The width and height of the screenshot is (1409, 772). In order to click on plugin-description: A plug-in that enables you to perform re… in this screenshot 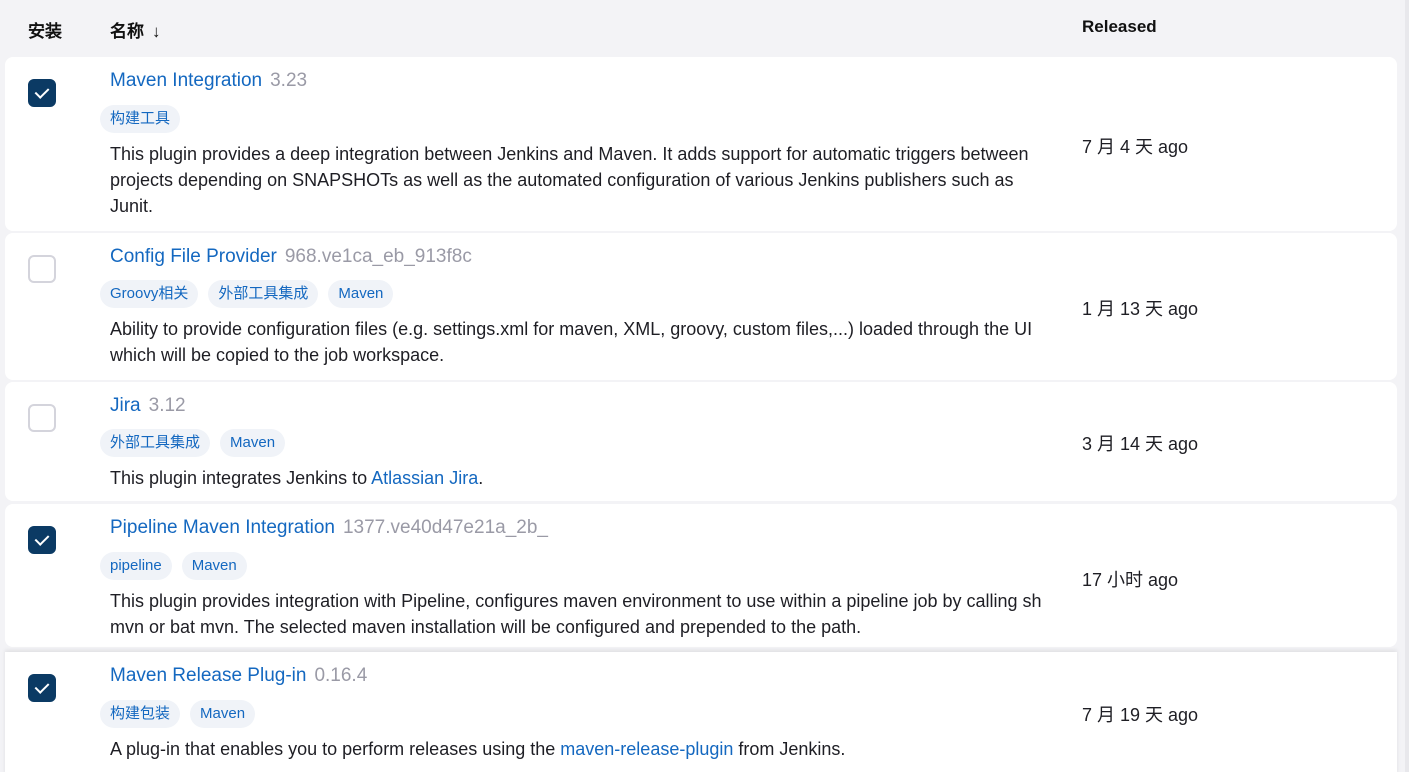, I will do `click(577, 749)`.